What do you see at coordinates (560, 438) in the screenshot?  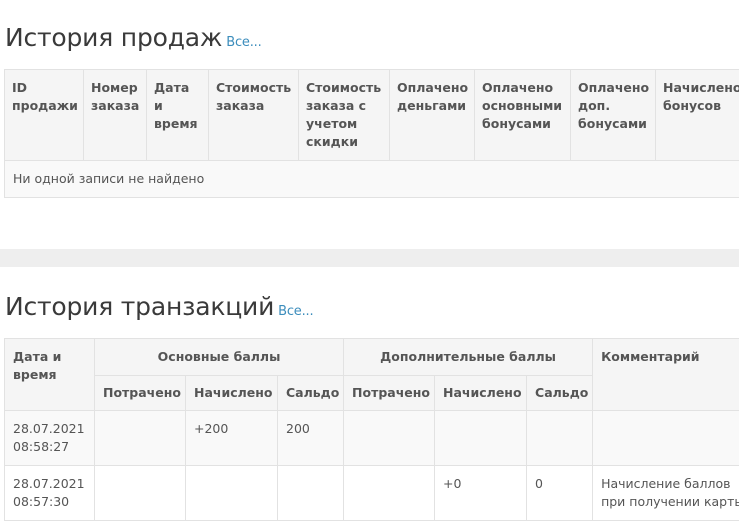 I see `cell-extra-balance` at bounding box center [560, 438].